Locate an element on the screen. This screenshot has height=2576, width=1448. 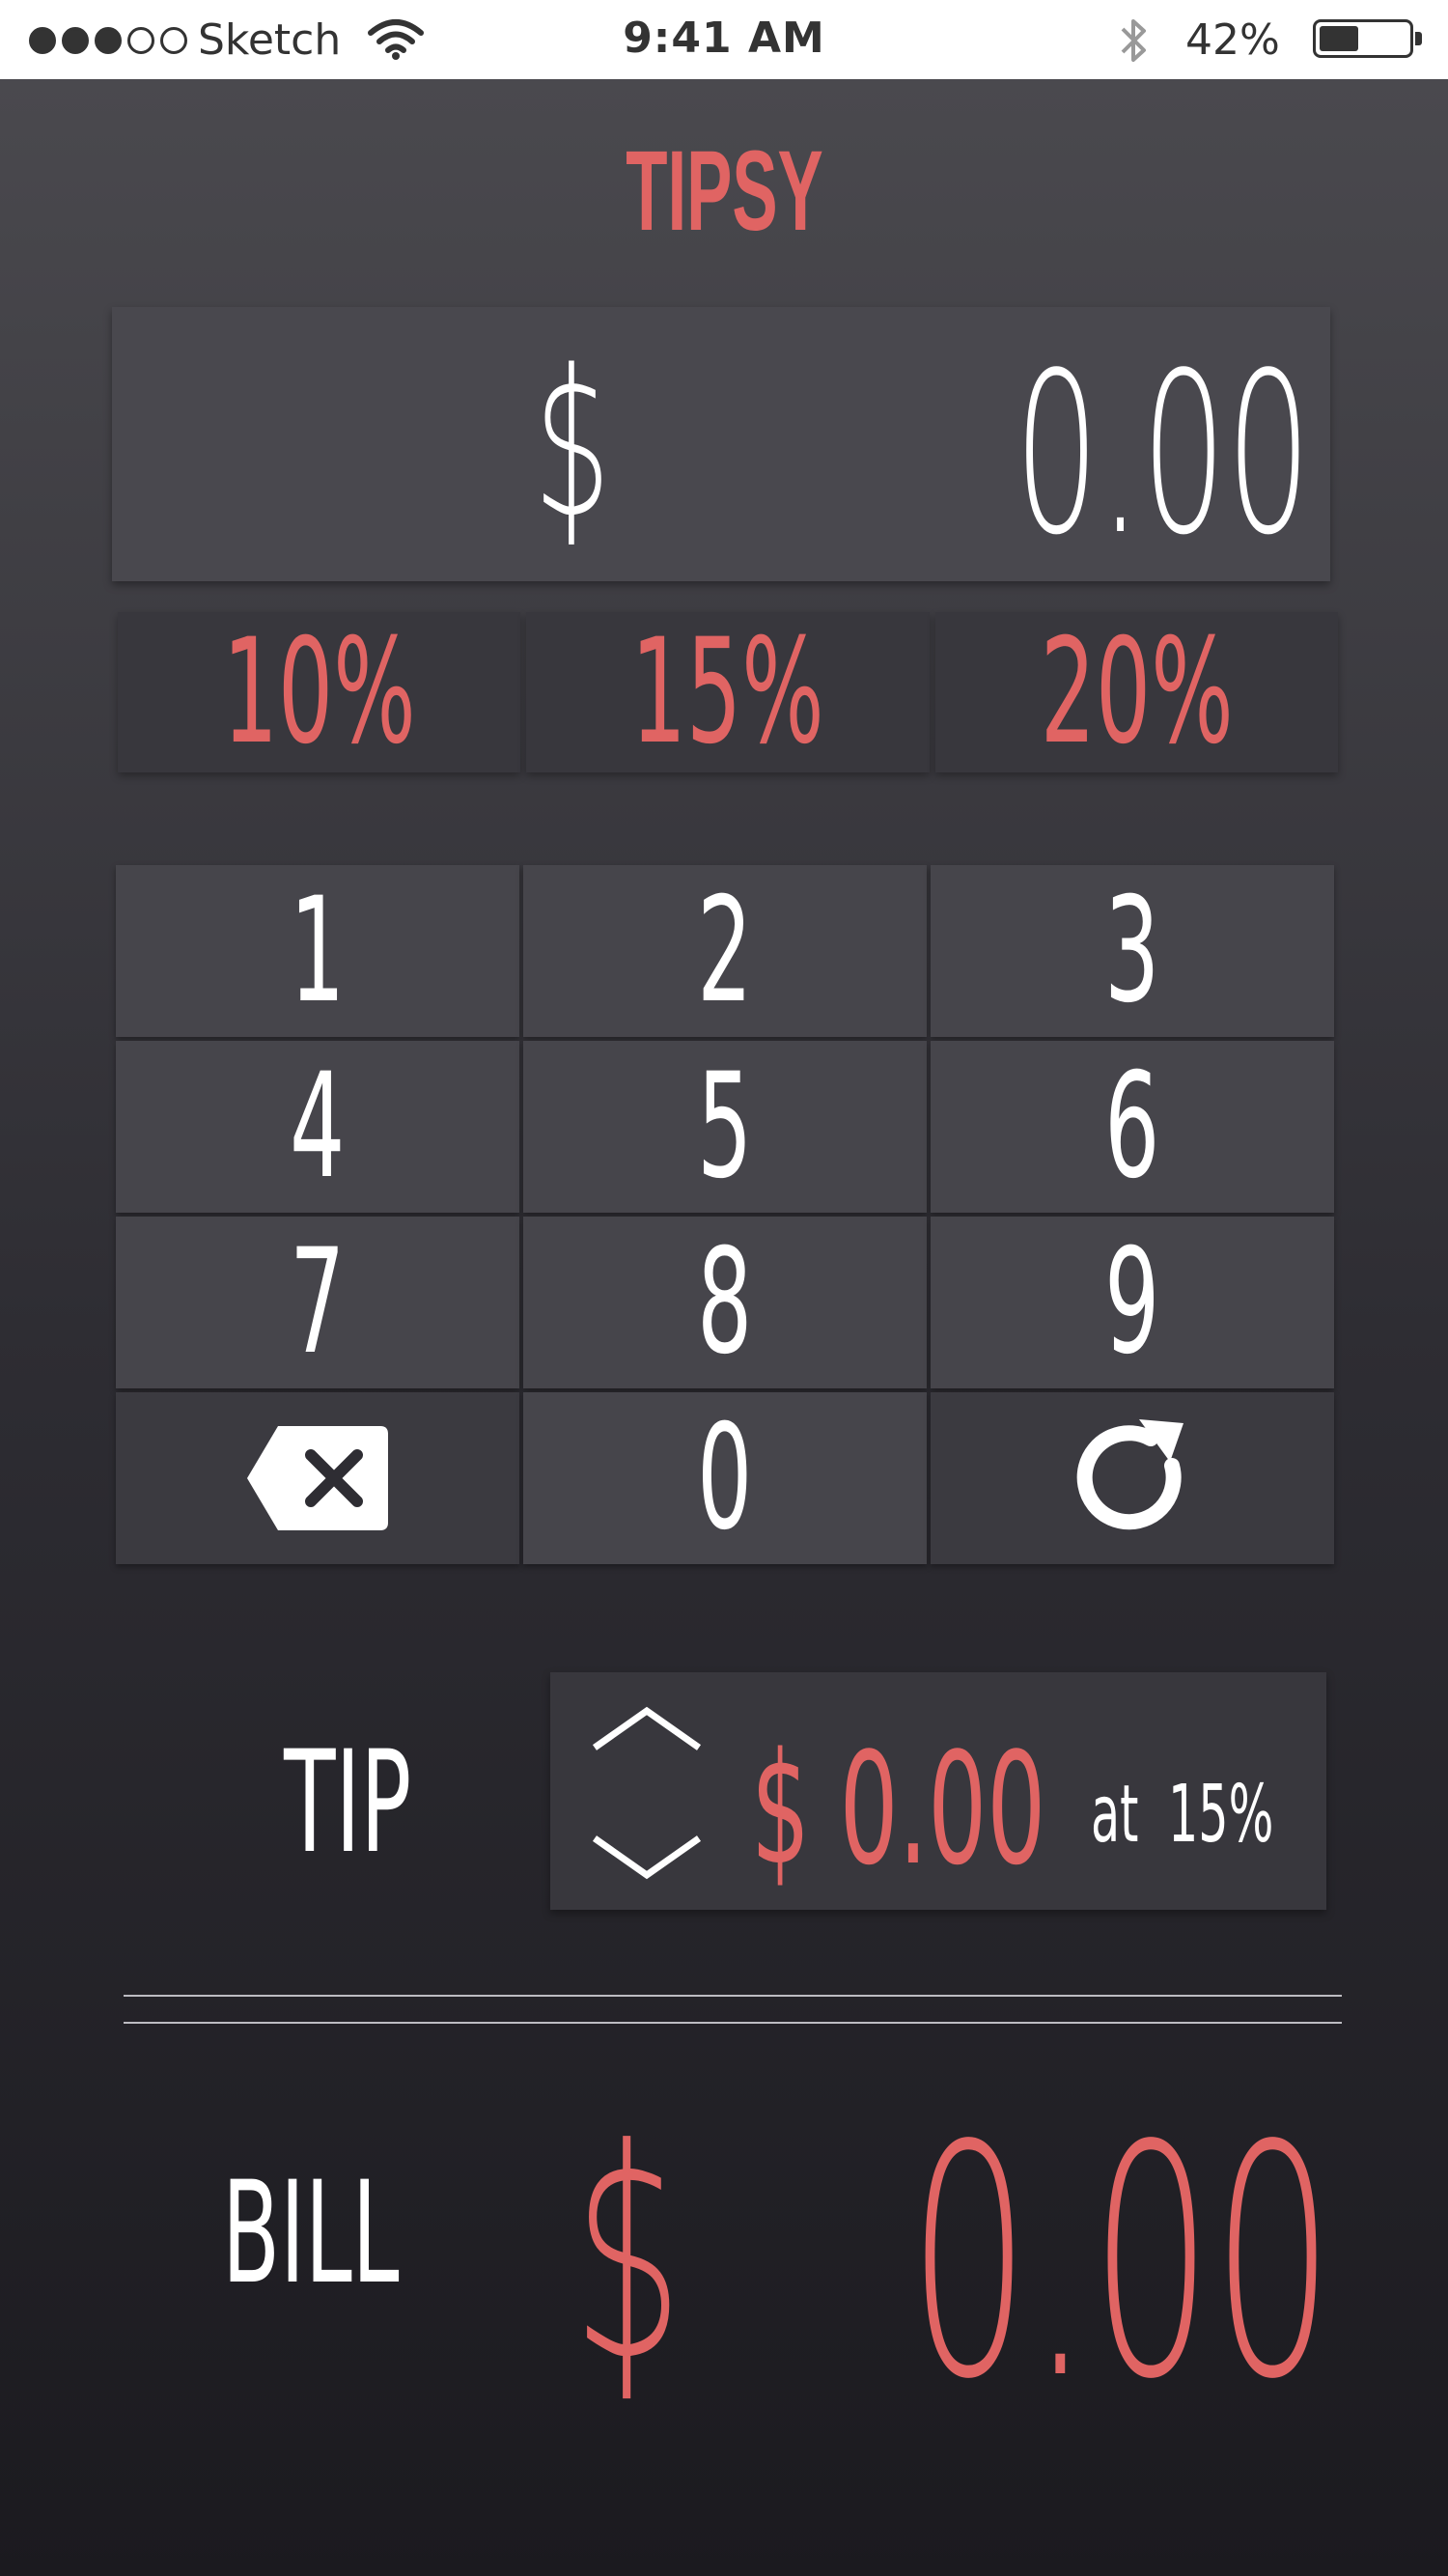
amount-display: $ 0.00 is located at coordinates (721, 446).